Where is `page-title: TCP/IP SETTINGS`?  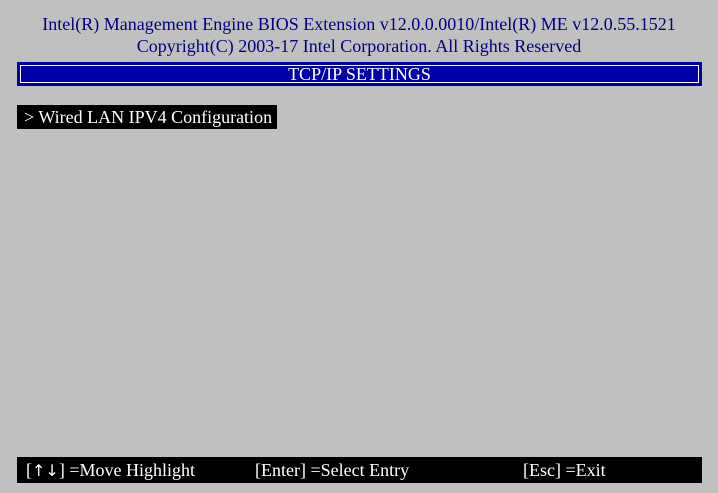 page-title: TCP/IP SETTINGS is located at coordinates (359, 74).